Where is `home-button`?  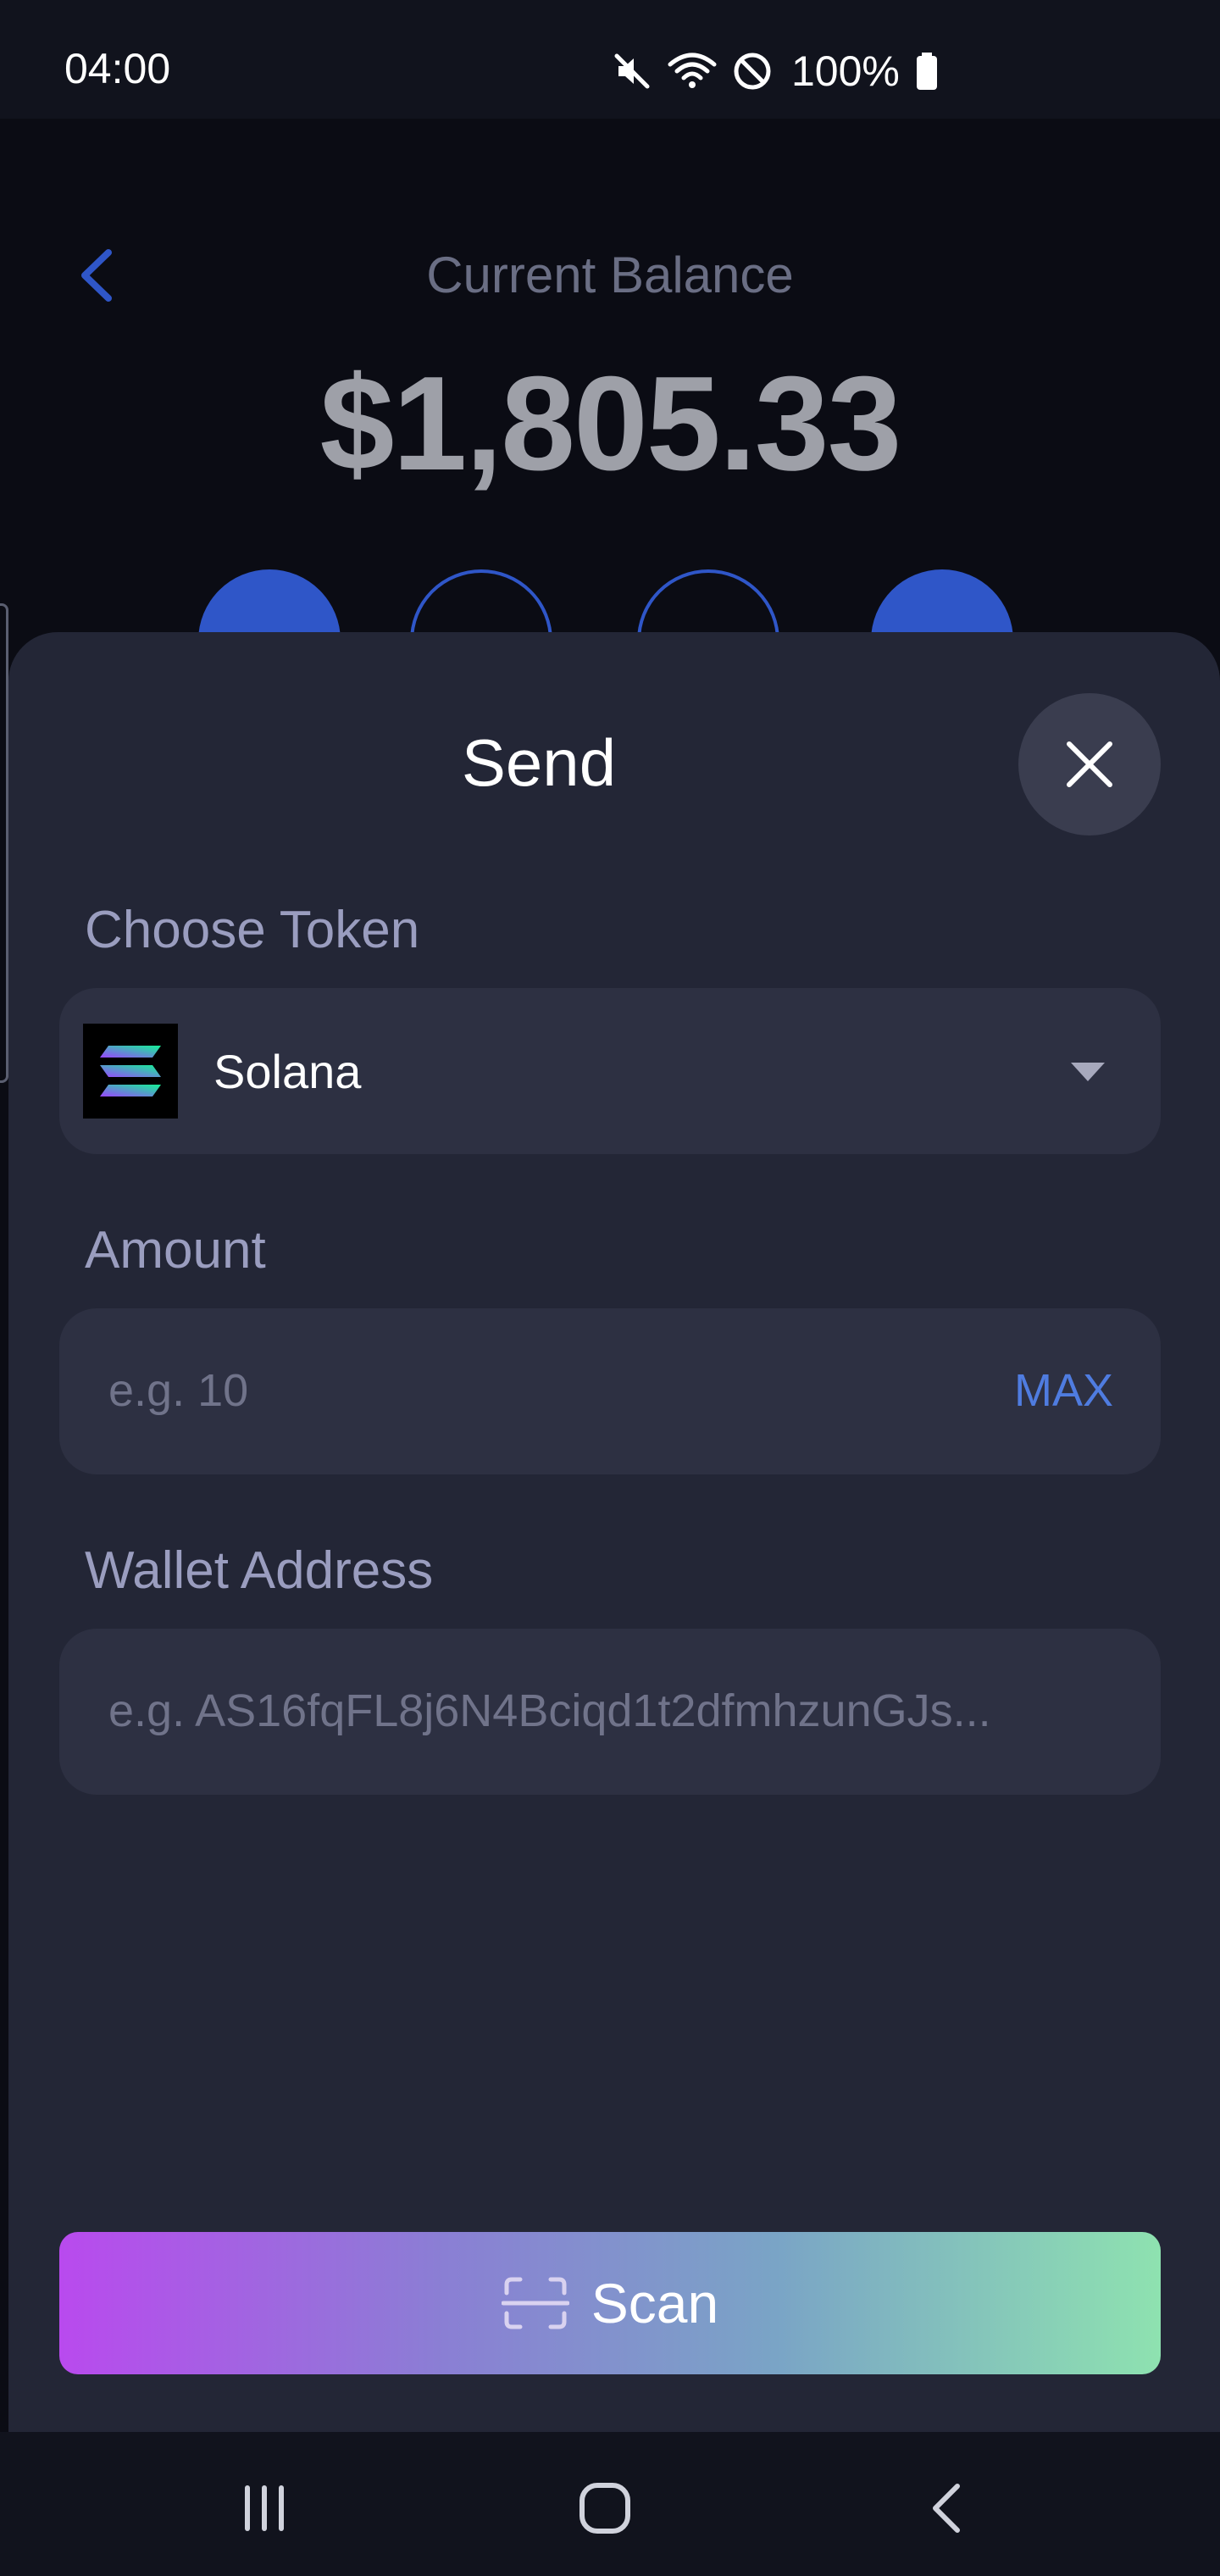
home-button is located at coordinates (605, 2508).